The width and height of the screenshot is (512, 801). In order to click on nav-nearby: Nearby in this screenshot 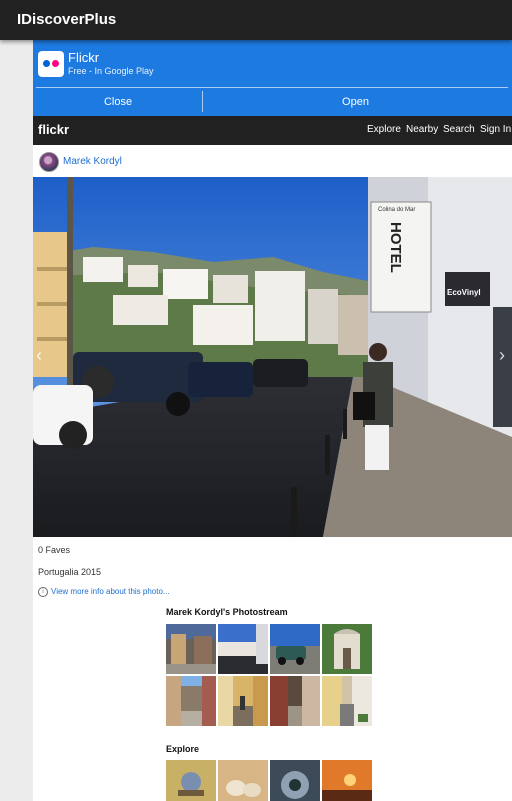, I will do `click(422, 129)`.